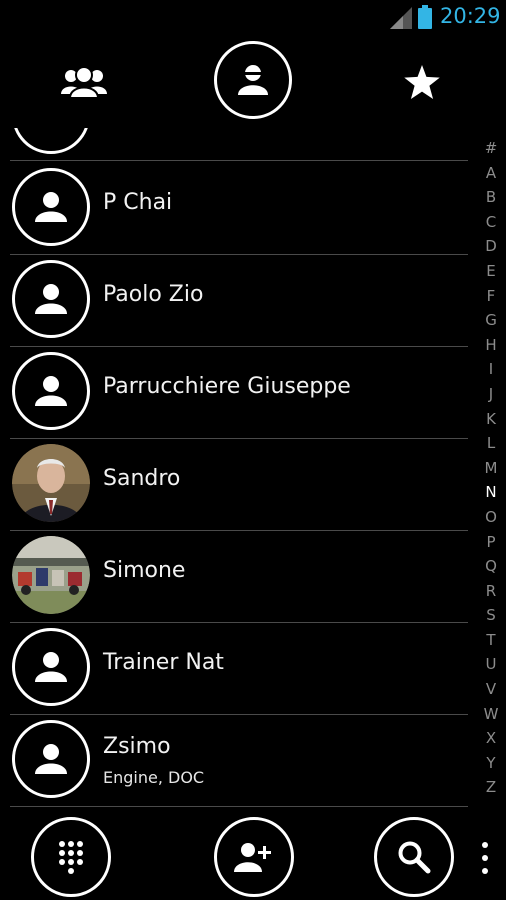 The height and width of the screenshot is (900, 506). I want to click on alphabet-index-letter: O, so click(491, 517).